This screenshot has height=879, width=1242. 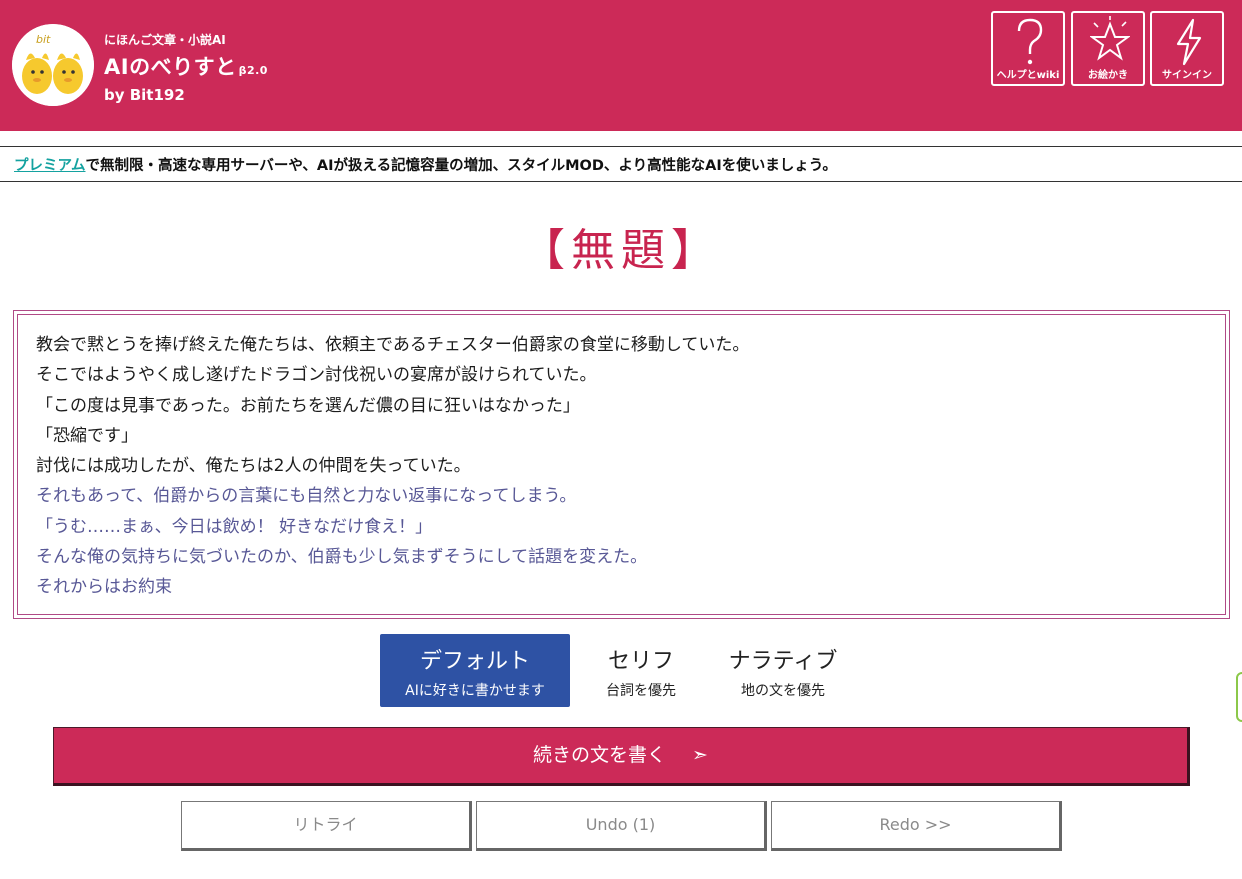 I want to click on mode-narrative-label: ナラティブ, so click(x=783, y=661).